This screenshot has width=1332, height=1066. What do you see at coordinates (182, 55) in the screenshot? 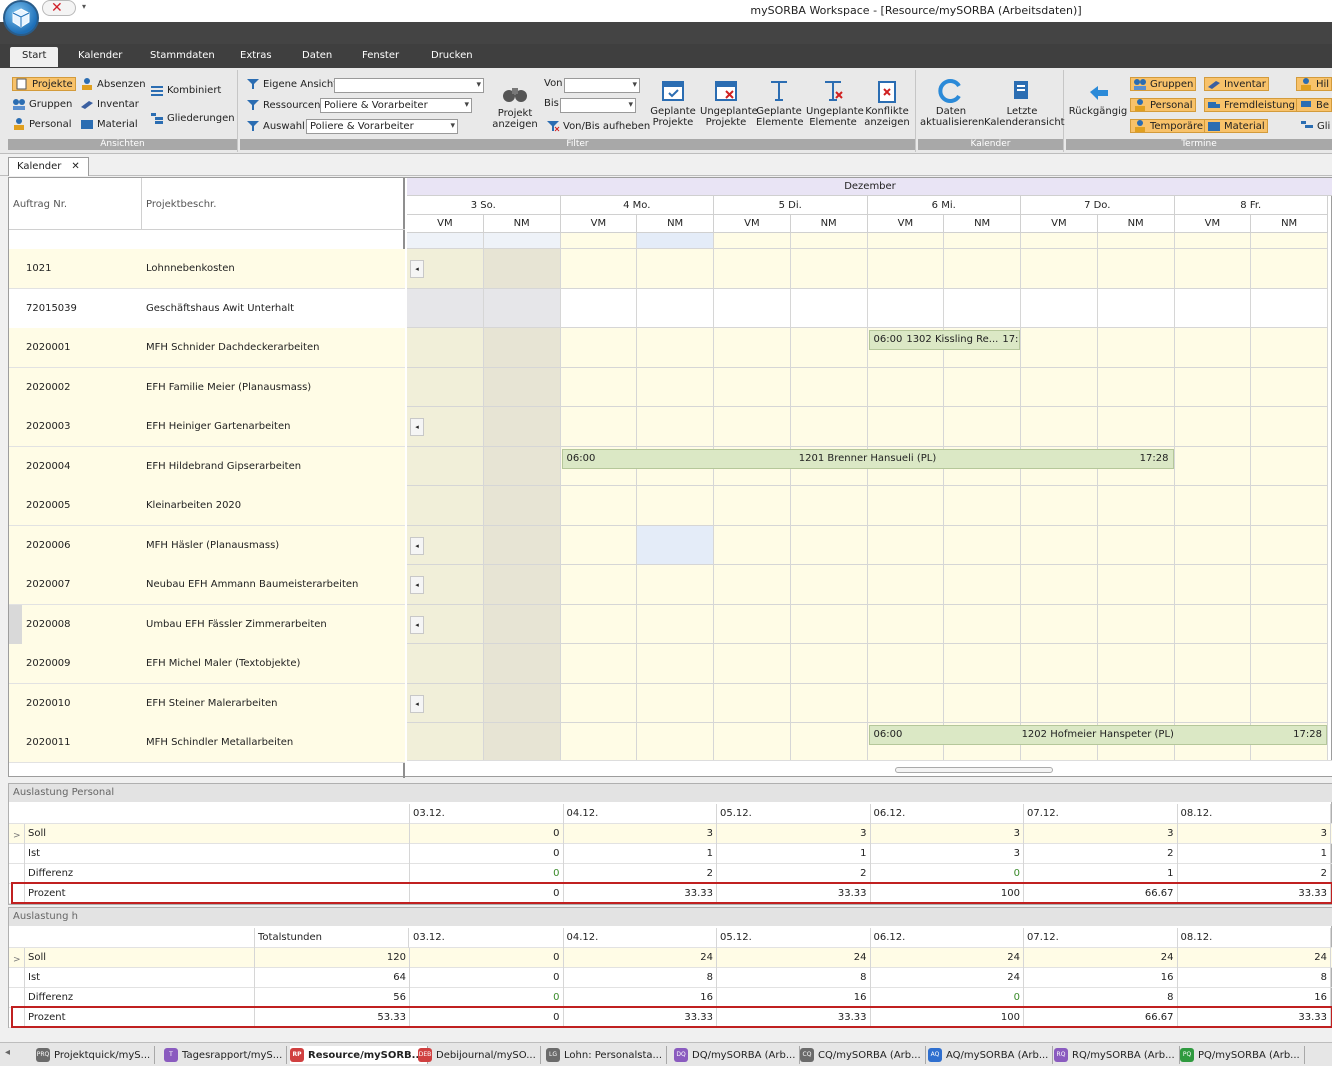
I see `tab-stammdaten: Stammdaten` at bounding box center [182, 55].